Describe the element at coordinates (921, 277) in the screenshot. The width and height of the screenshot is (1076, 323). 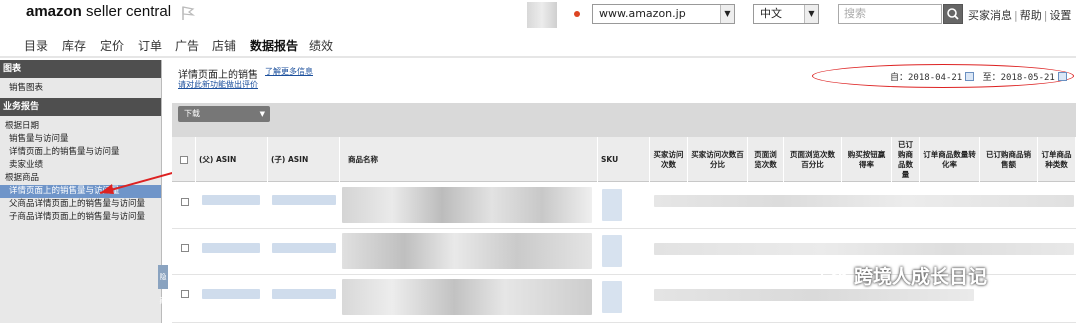
I see `watermark-text: 跨境人成长日记` at that location.